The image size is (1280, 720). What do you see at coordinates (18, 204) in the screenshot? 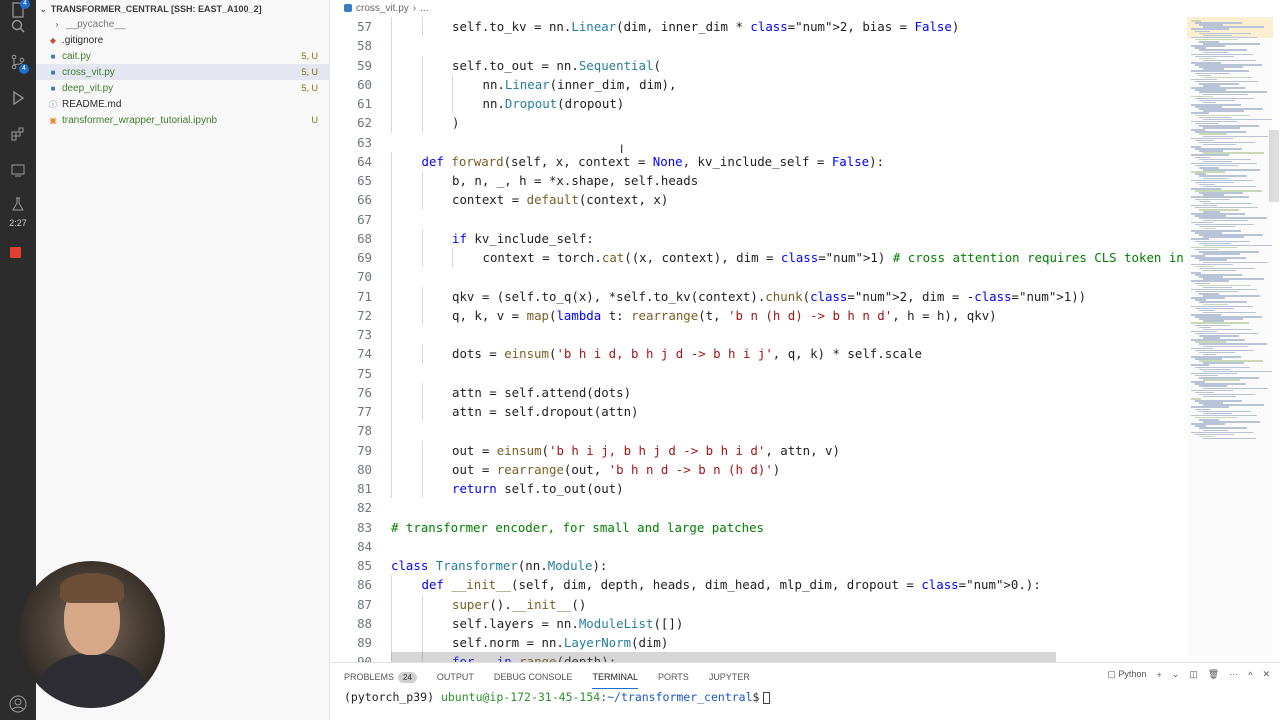
I see `testing-icon` at bounding box center [18, 204].